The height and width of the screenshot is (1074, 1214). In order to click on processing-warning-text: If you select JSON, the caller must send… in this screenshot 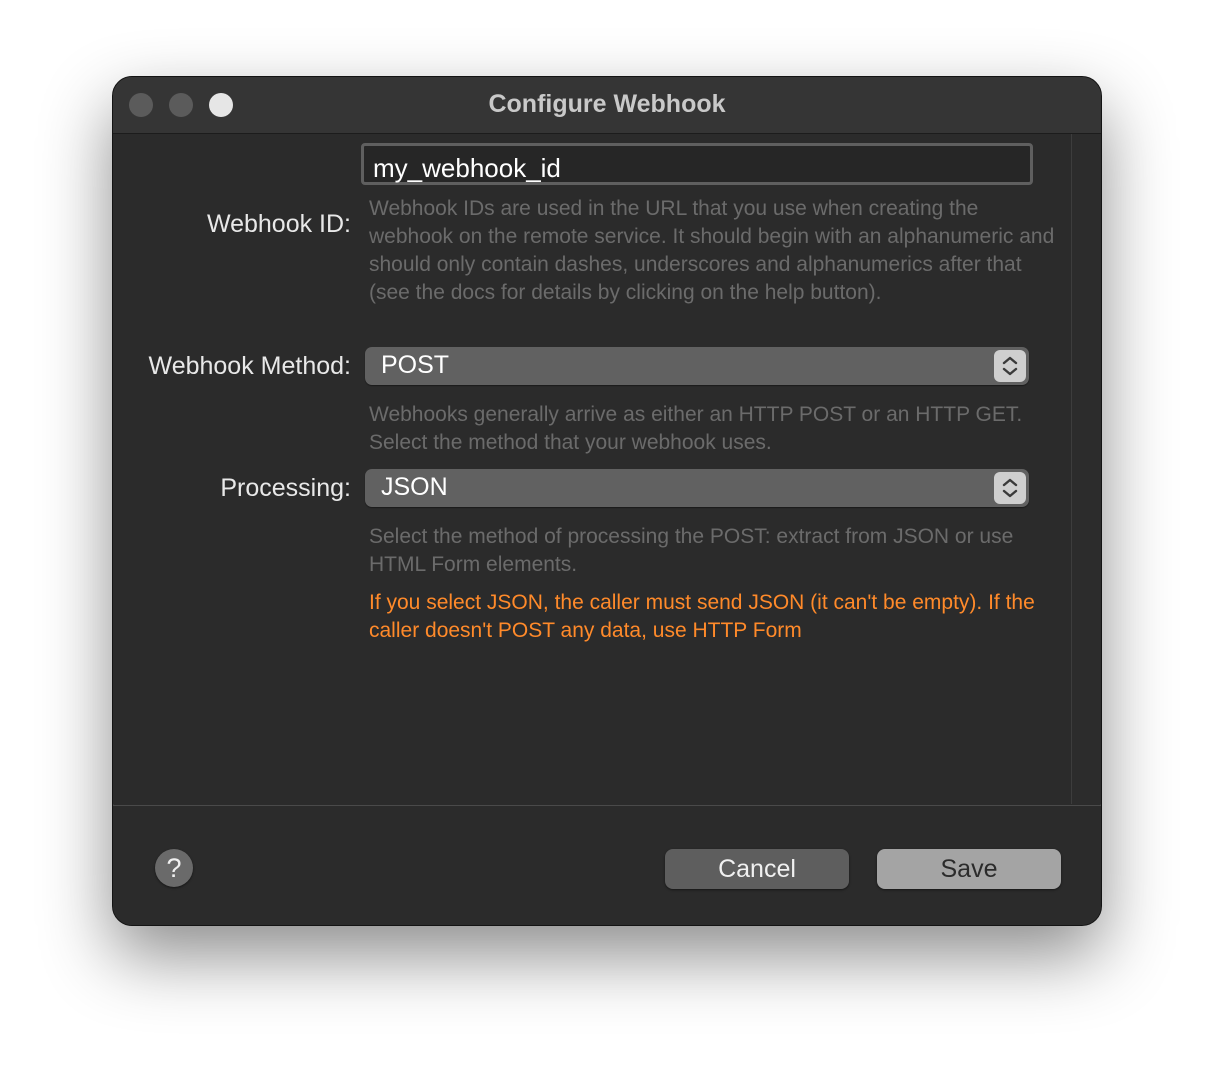, I will do `click(702, 616)`.